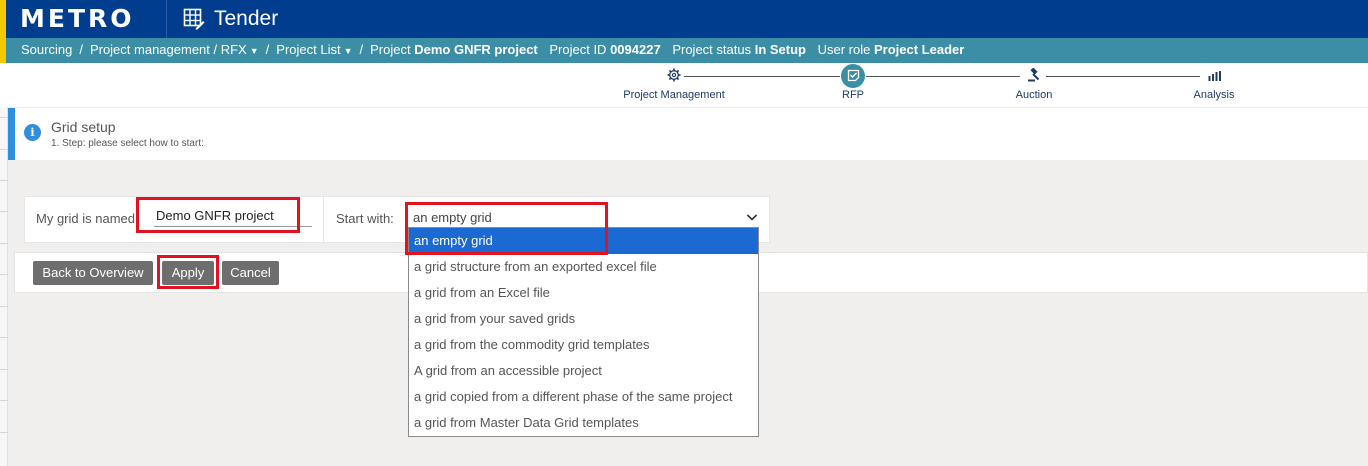 Image resolution: width=1368 pixels, height=466 pixels. Describe the element at coordinates (1034, 75) in the screenshot. I see `gavel-icon` at that location.